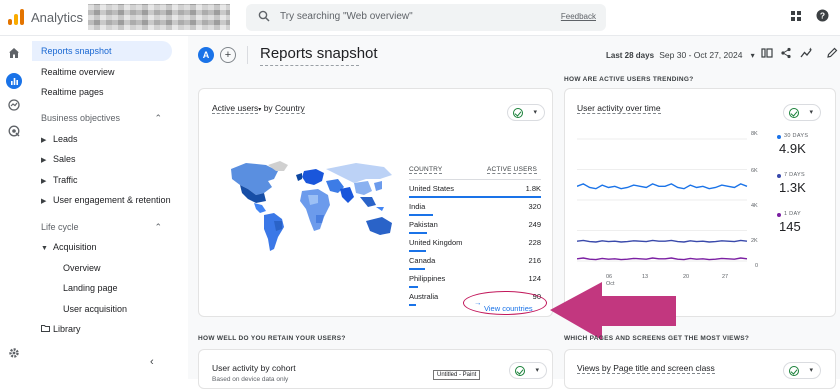 The width and height of the screenshot is (840, 389). I want to click on nav-realtime-pages: Realtime pages, so click(102, 92).